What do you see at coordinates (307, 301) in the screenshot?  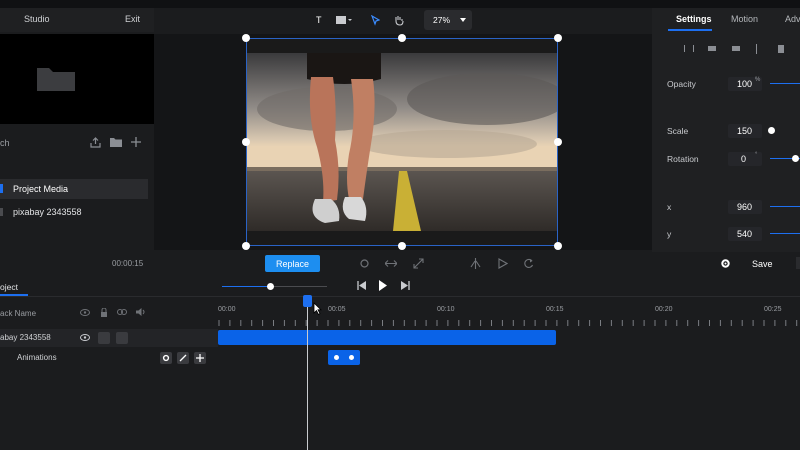 I see `playhead-handle` at bounding box center [307, 301].